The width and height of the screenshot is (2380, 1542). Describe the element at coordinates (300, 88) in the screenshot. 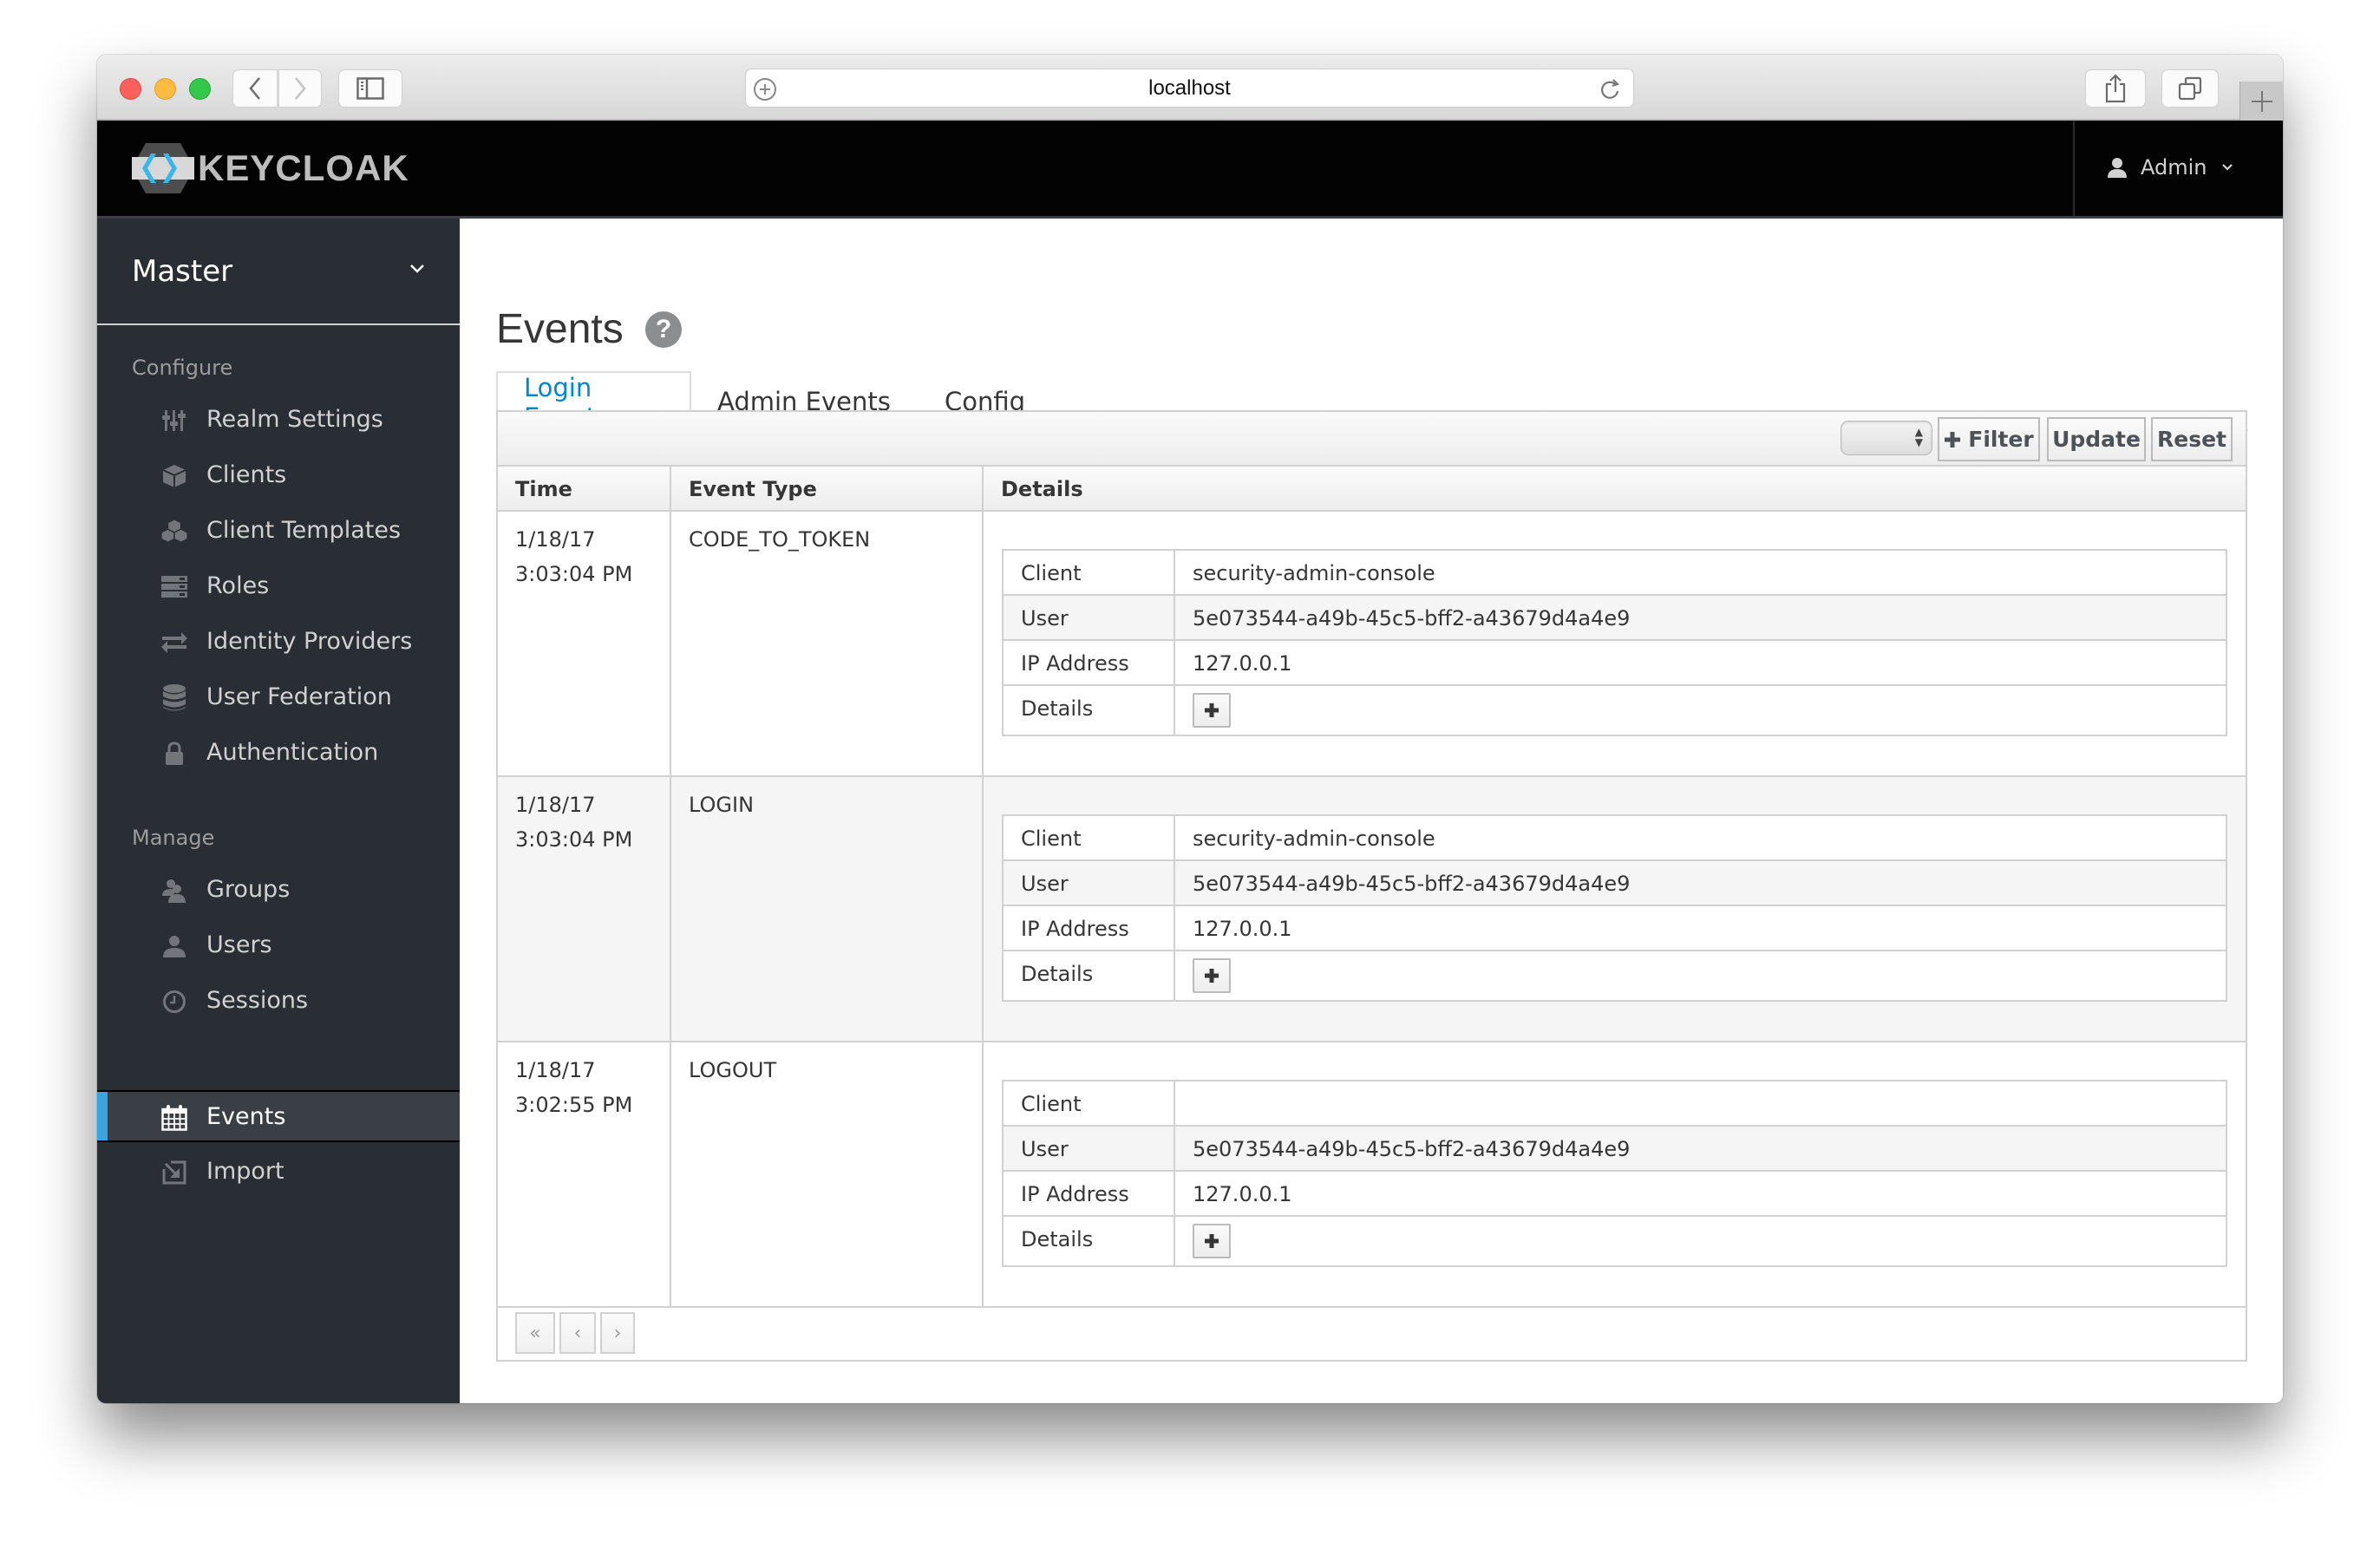

I see `forward-button` at that location.